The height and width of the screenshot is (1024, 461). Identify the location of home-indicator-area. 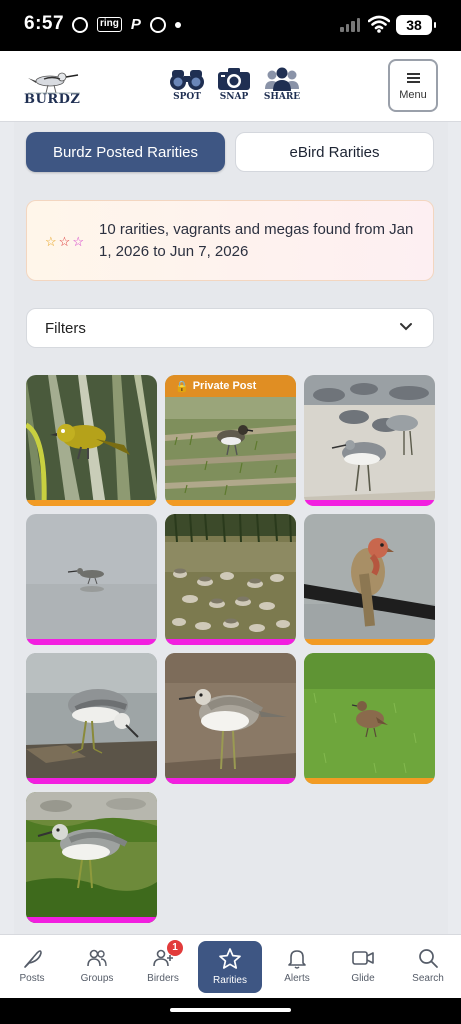
(230, 1011).